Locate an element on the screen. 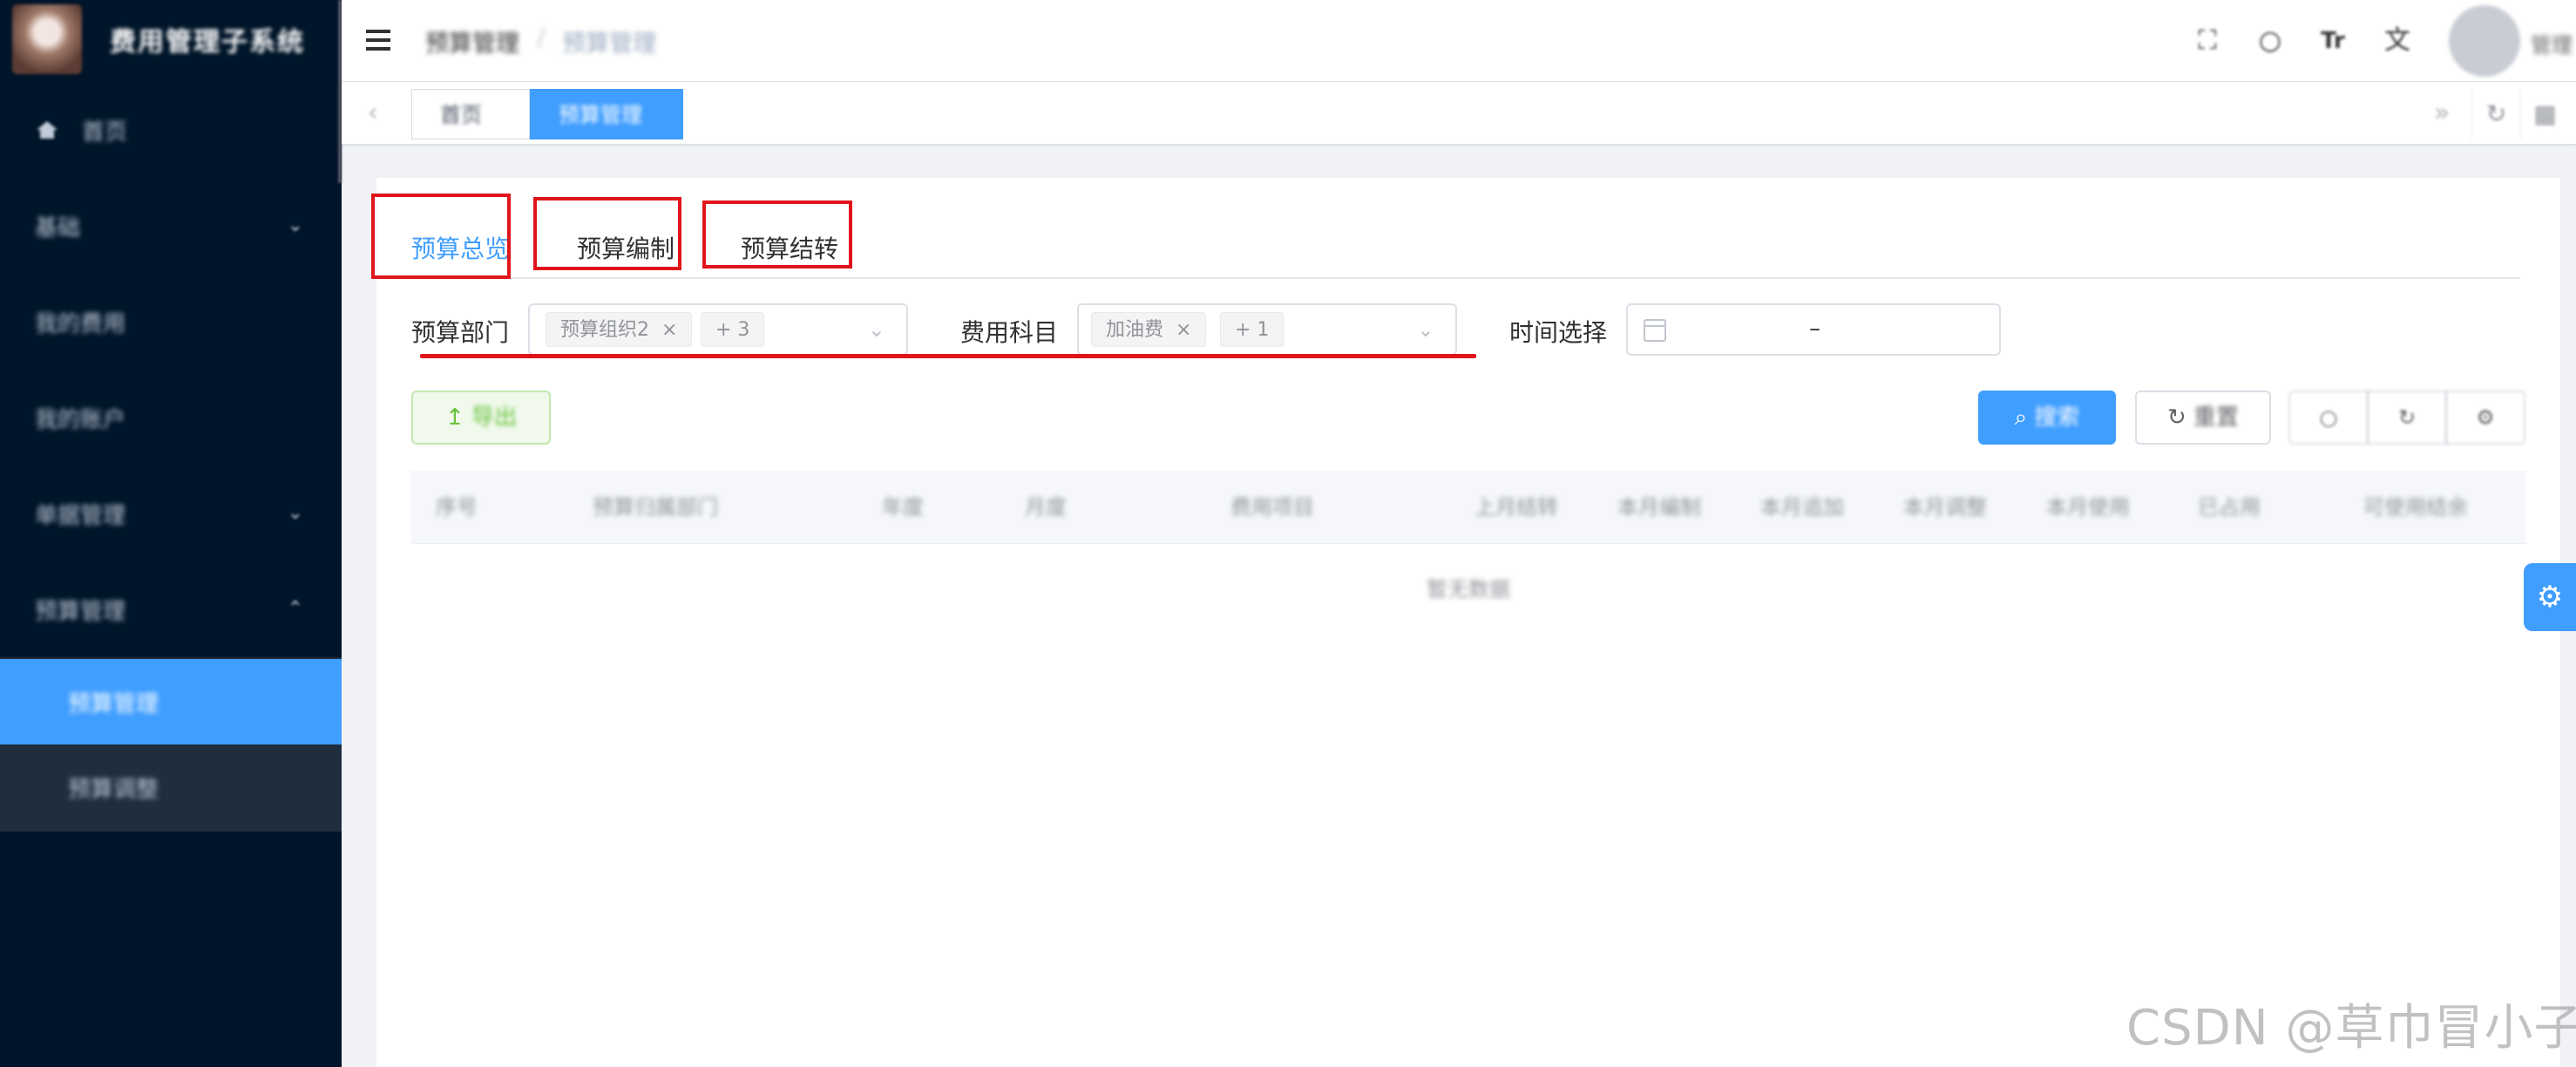 Image resolution: width=2576 pixels, height=1067 pixels. subject-more-chip: + 1 is located at coordinates (1252, 329).